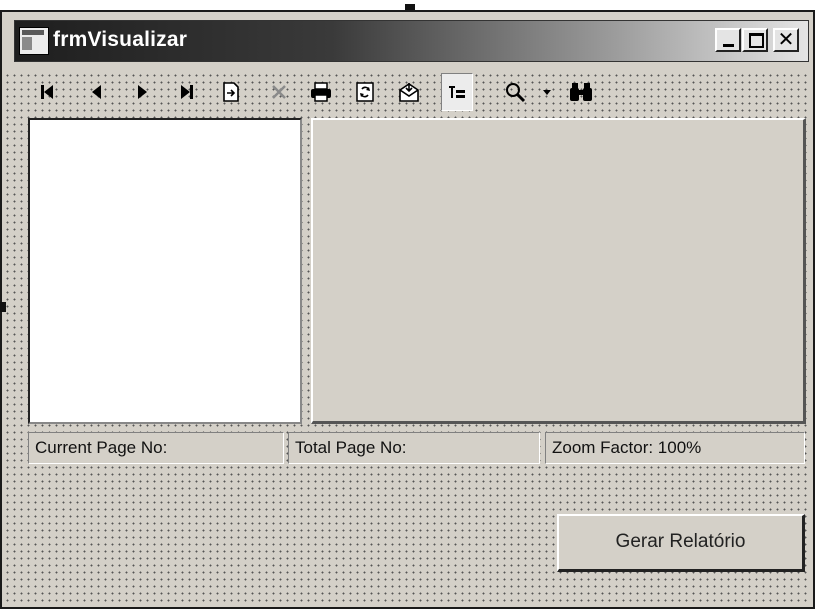  Describe the element at coordinates (755, 40) in the screenshot. I see `maximize-button` at that location.